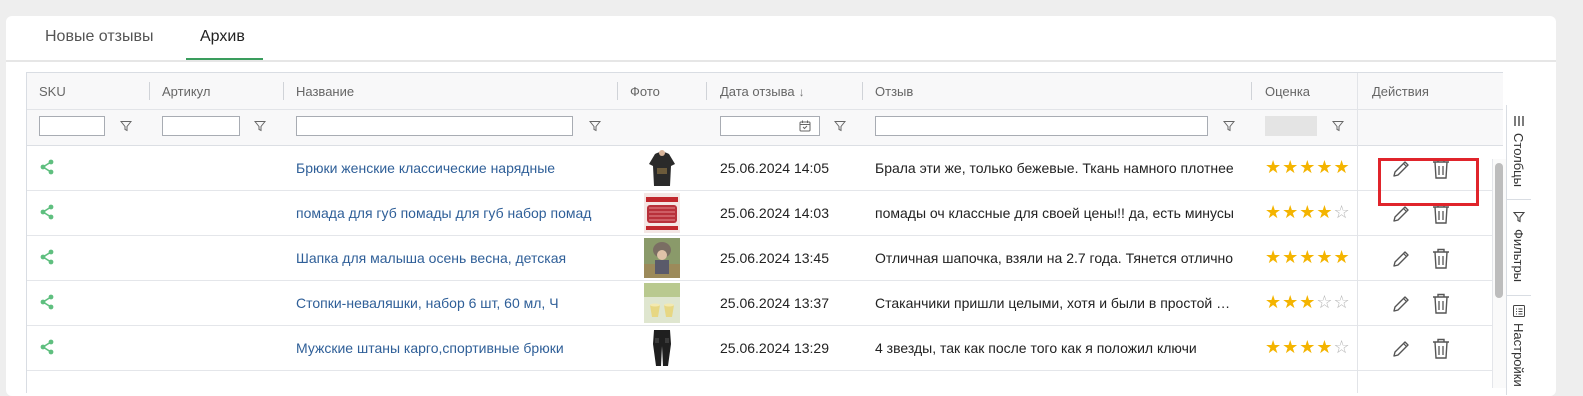 The height and width of the screenshot is (396, 1583). What do you see at coordinates (757, 91) in the screenshot?
I see `column-header-date-label: Дата отзыва` at bounding box center [757, 91].